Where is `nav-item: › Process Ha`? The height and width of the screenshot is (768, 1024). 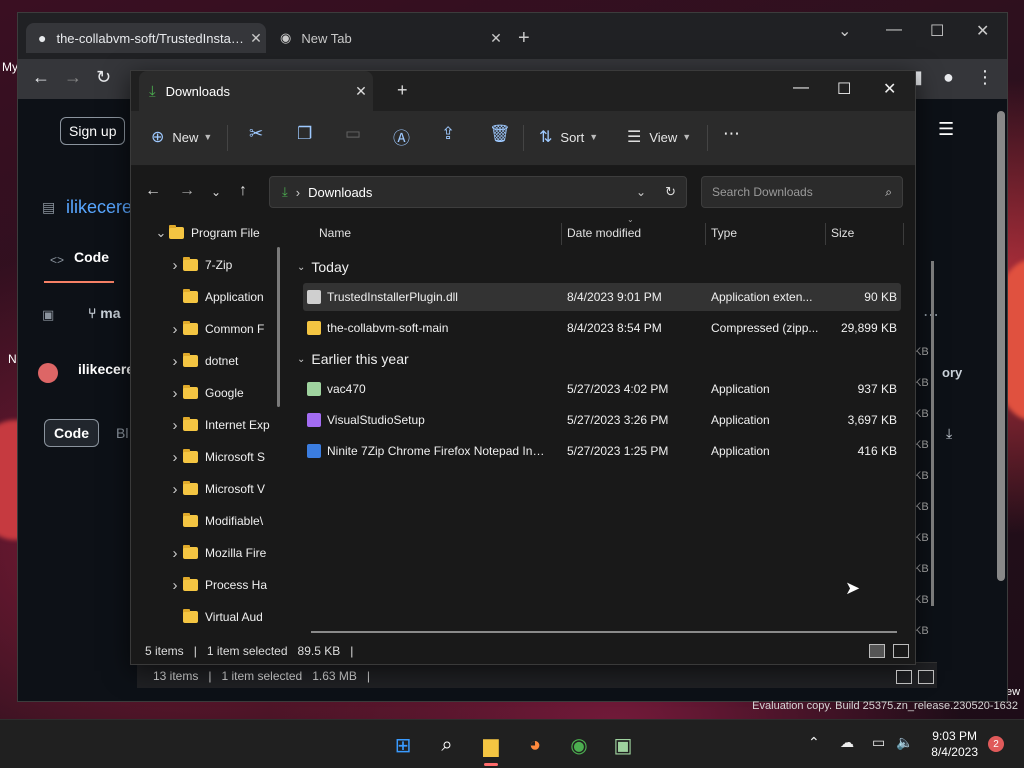
nav-item: › Process Ha is located at coordinates (214, 585).